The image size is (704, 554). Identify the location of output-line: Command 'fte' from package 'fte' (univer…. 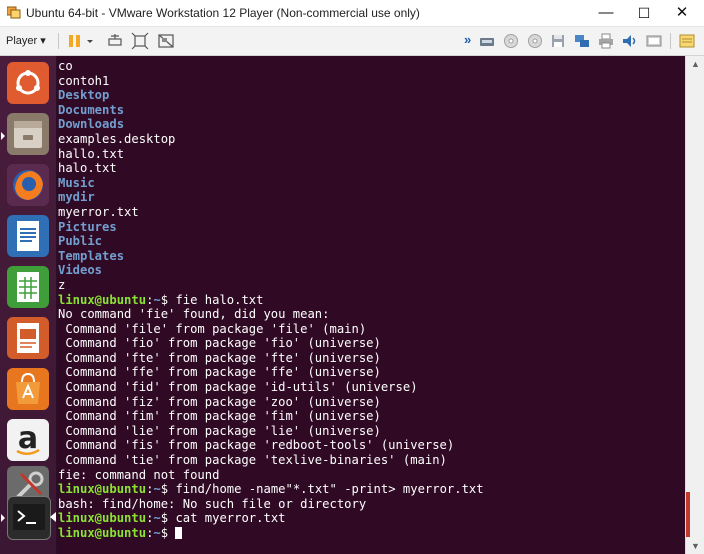
(219, 357).